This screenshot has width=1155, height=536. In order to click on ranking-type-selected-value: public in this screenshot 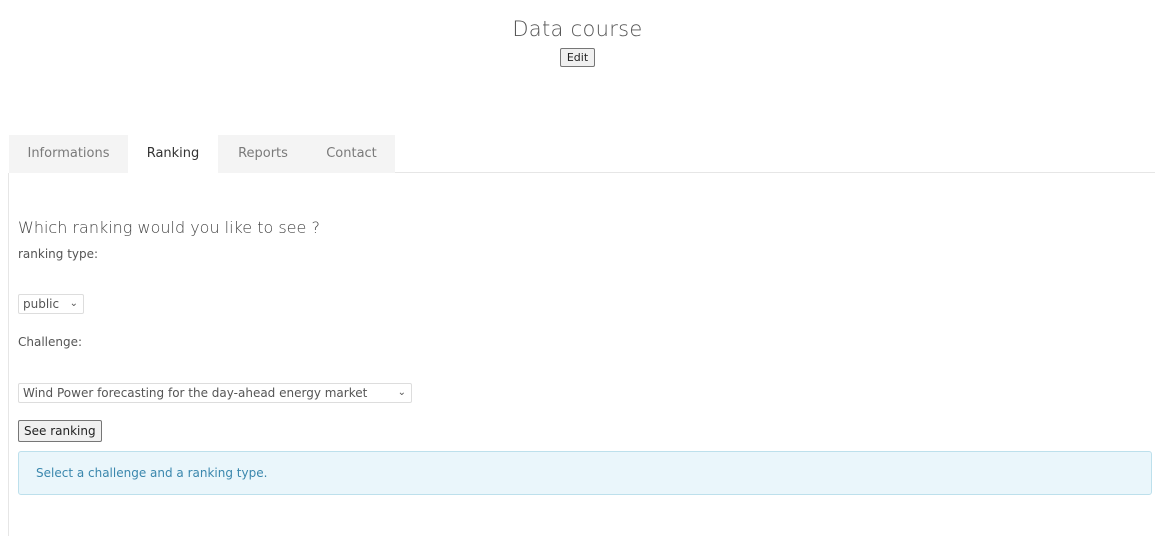, I will do `click(41, 304)`.